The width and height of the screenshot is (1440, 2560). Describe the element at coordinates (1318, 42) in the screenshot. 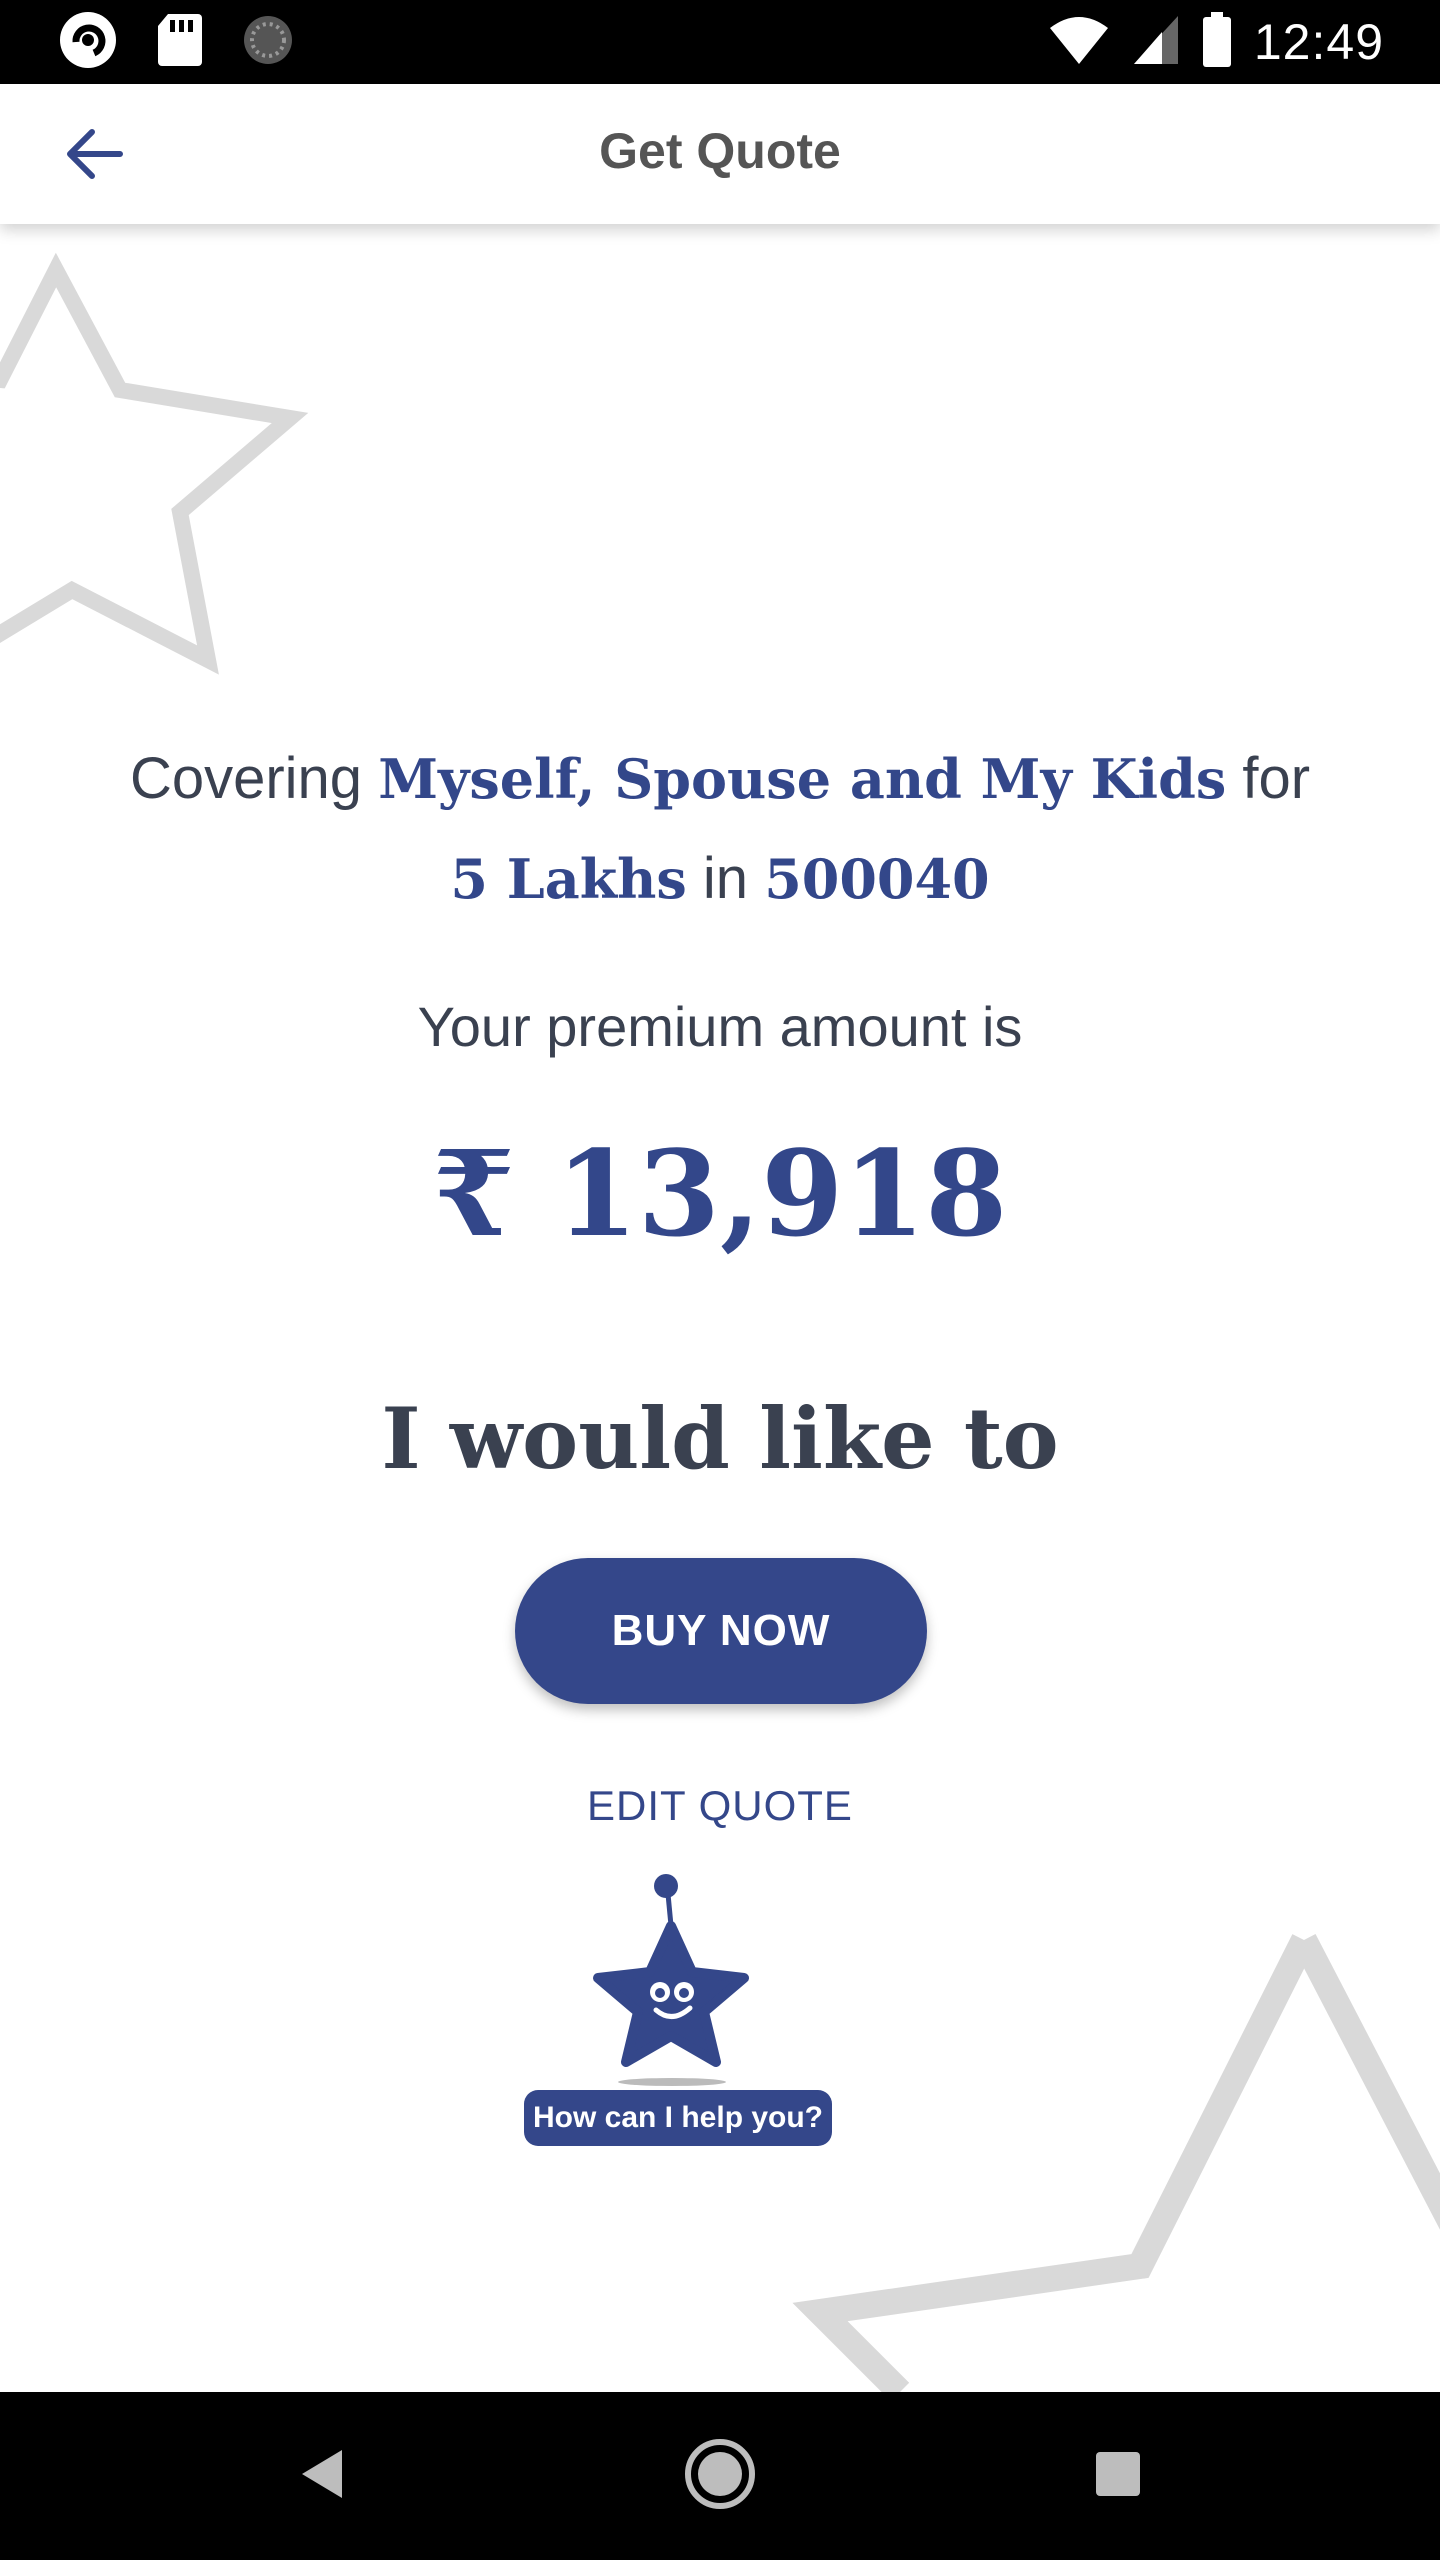

I see `status-time: 12:49` at that location.